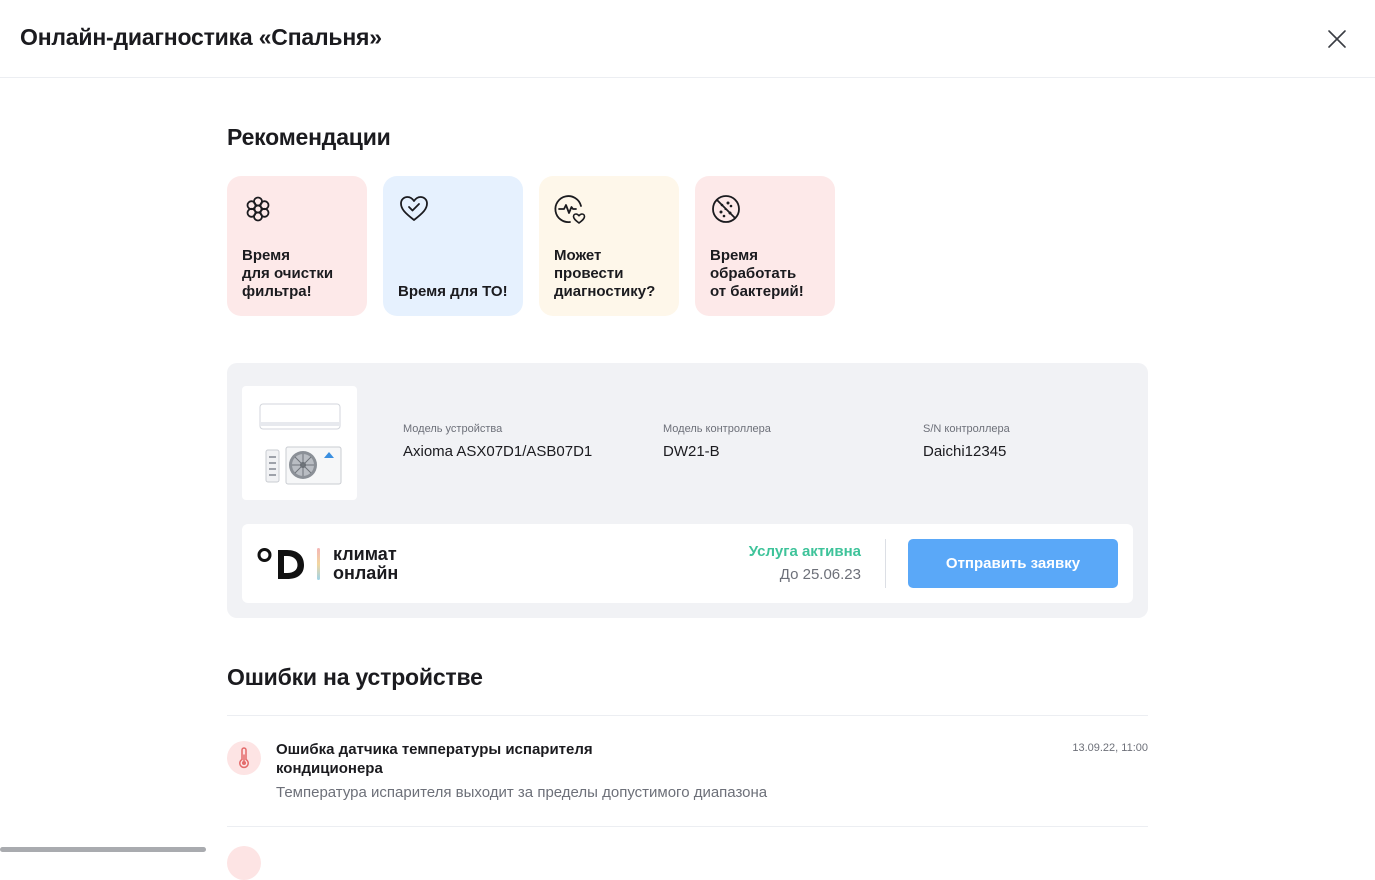  I want to click on device-image, so click(299, 443).